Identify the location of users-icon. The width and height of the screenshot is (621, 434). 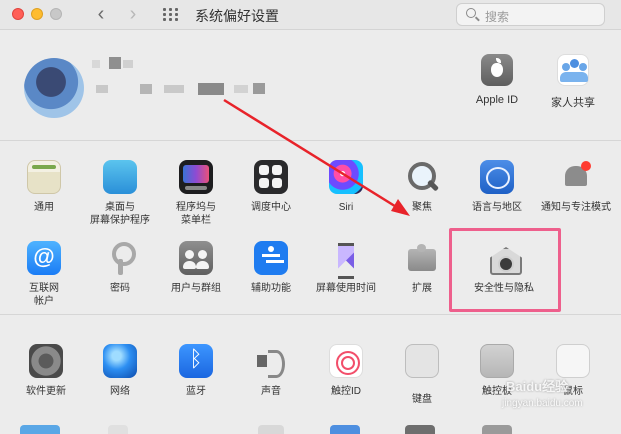
(196, 258).